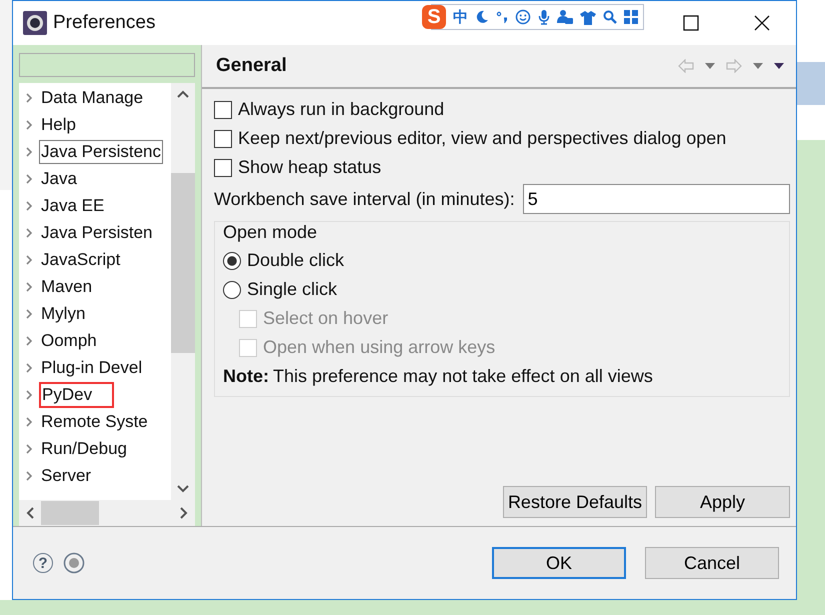 The image size is (825, 615). What do you see at coordinates (364, 199) in the screenshot?
I see `field-label: Workbench save interval (in minutes):` at bounding box center [364, 199].